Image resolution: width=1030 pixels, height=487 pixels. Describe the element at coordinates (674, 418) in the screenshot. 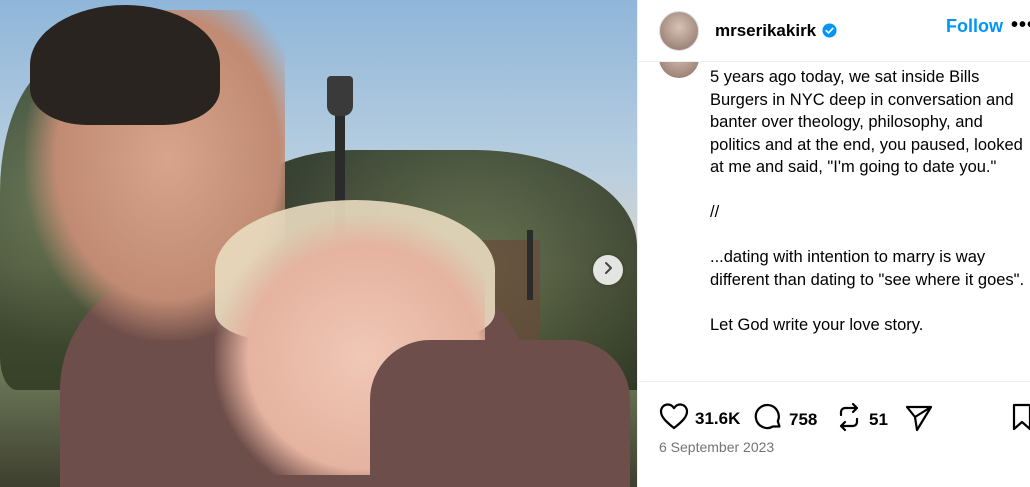

I see `heart-icon` at that location.